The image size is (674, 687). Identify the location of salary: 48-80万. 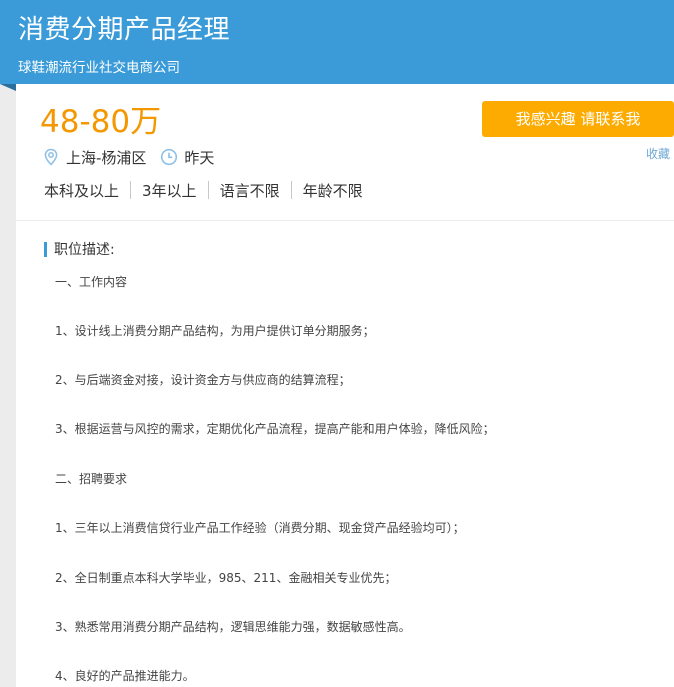
(101, 122).